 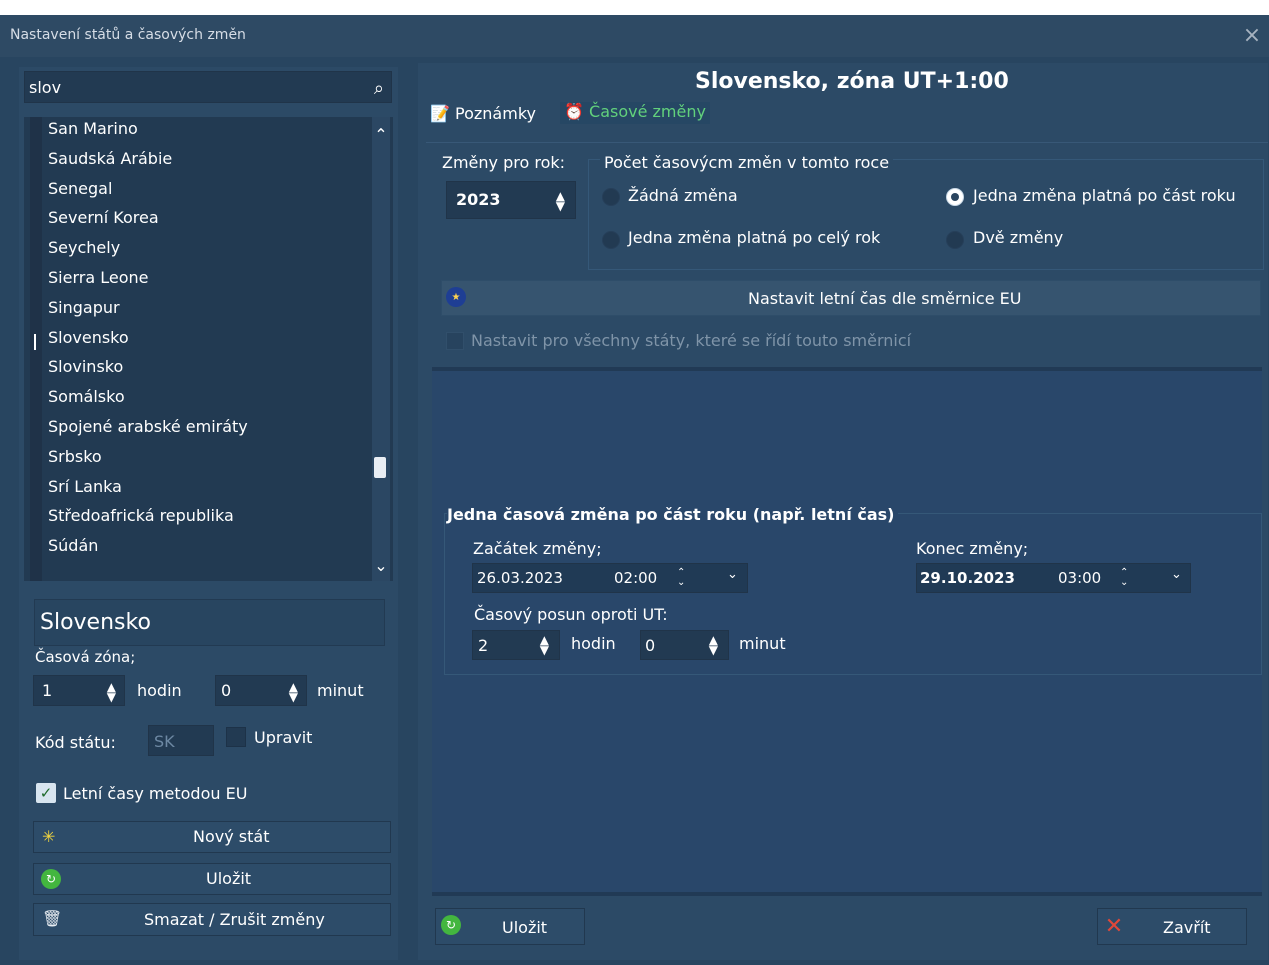 What do you see at coordinates (212, 919) in the screenshot?
I see `delete-country-button: 🗑 Smazat / Zrušit změny` at bounding box center [212, 919].